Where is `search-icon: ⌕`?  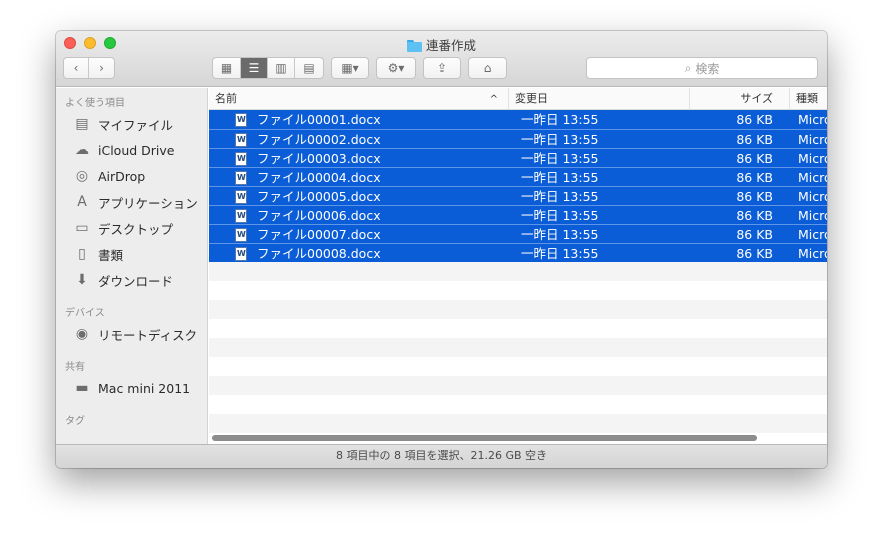 search-icon: ⌕ is located at coordinates (688, 67).